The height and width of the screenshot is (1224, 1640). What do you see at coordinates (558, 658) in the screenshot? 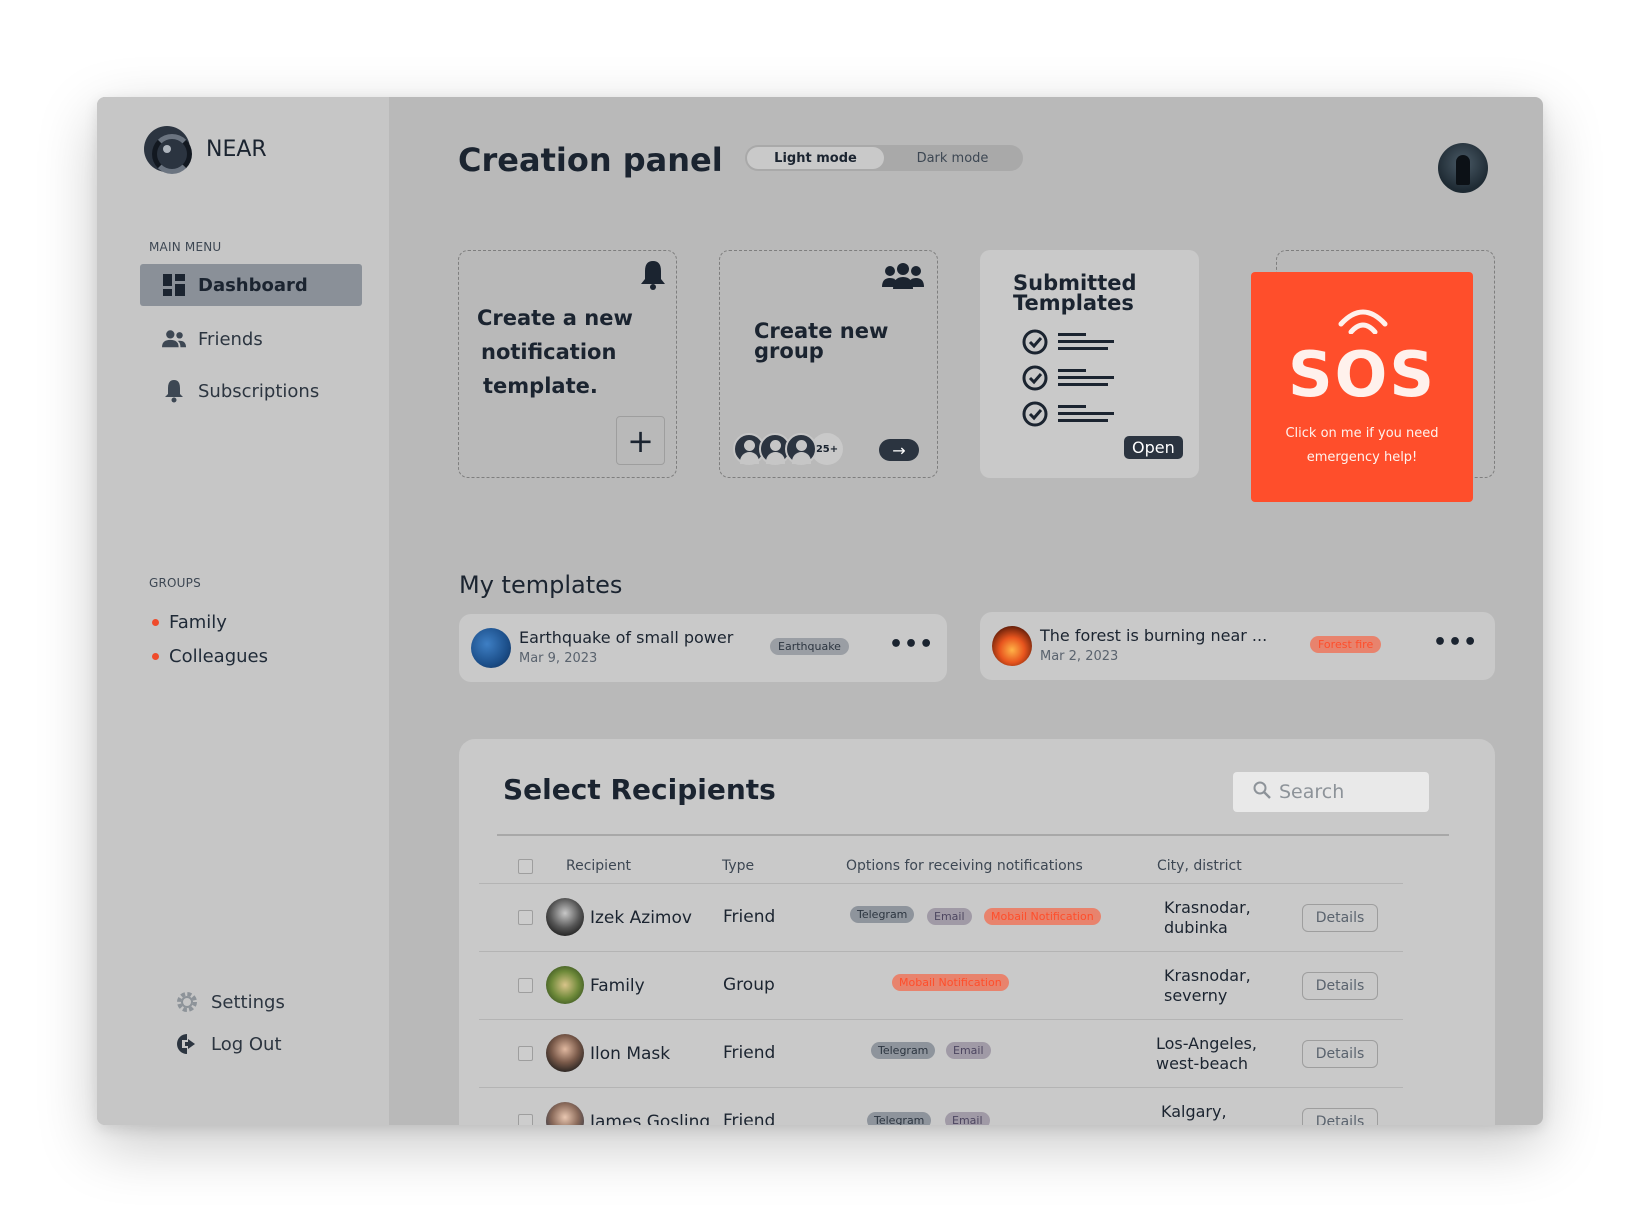
I see `template-date: Mar 9, 2023` at bounding box center [558, 658].